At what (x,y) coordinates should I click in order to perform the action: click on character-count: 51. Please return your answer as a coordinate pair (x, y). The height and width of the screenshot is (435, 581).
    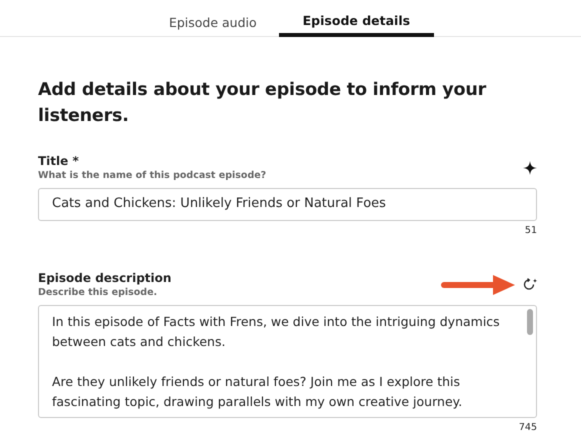
    Looking at the image, I should click on (530, 230).